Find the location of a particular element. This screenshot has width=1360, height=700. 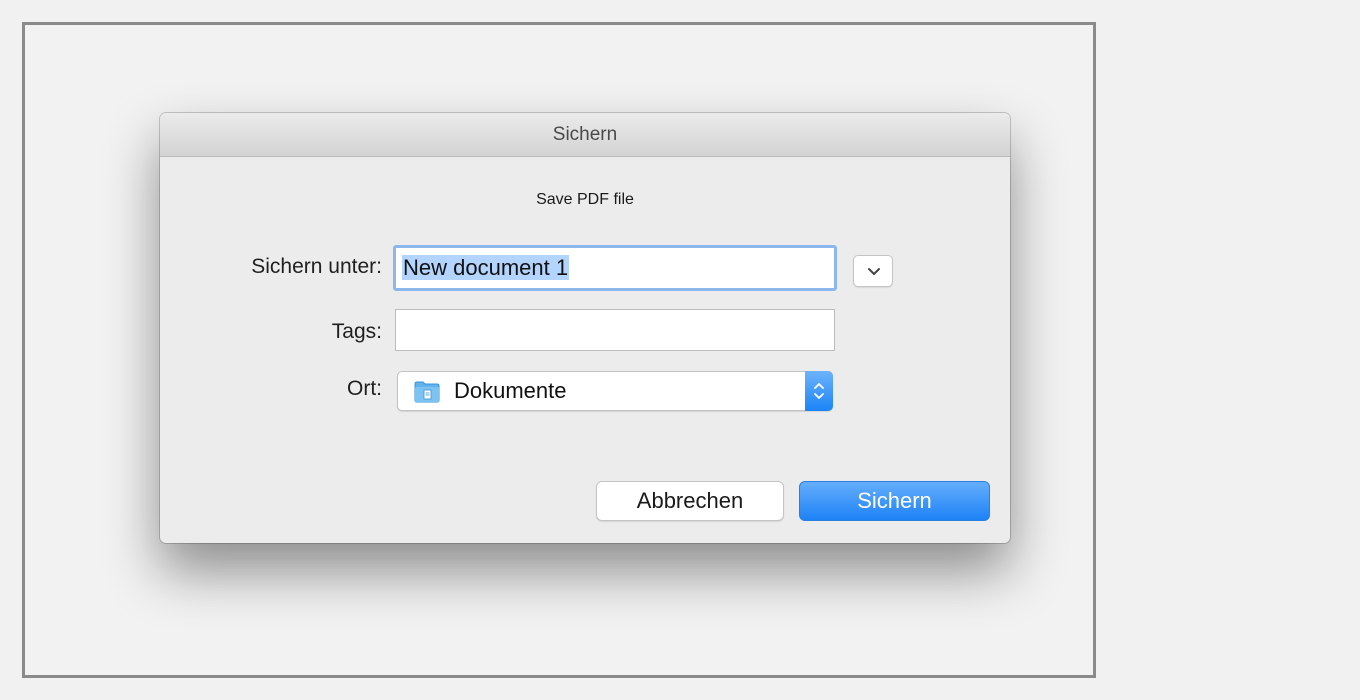

tags-field is located at coordinates (615, 330).